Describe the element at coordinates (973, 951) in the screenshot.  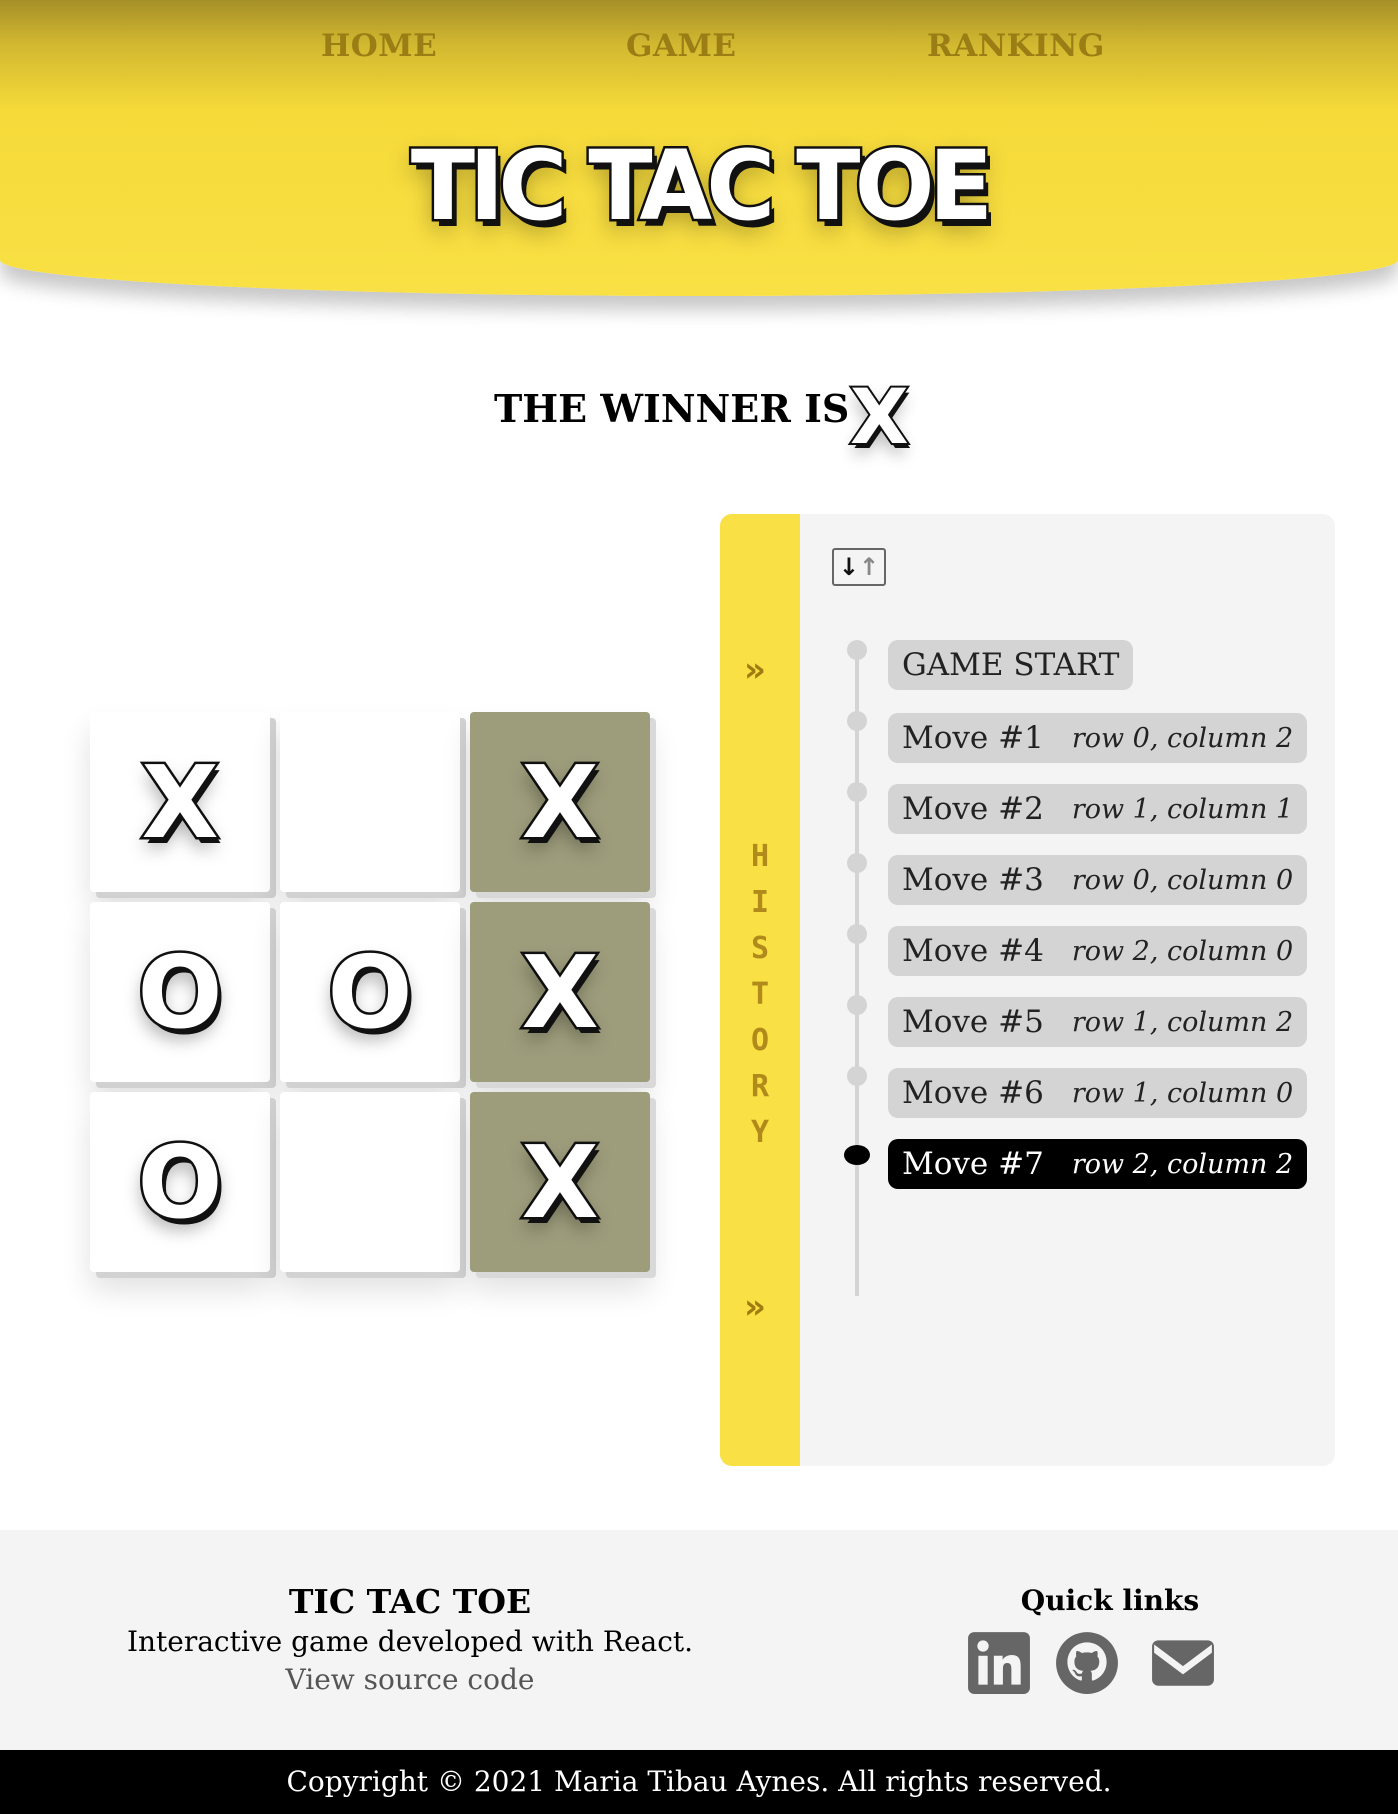
I see `move-label: Move #4` at that location.